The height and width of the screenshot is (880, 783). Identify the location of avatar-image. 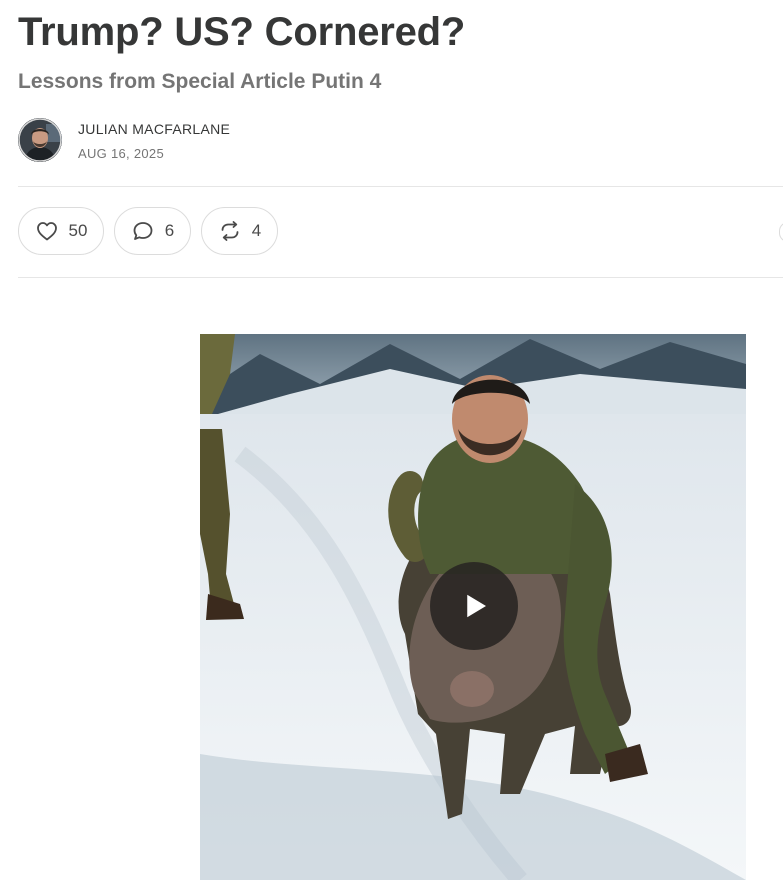
(40, 140).